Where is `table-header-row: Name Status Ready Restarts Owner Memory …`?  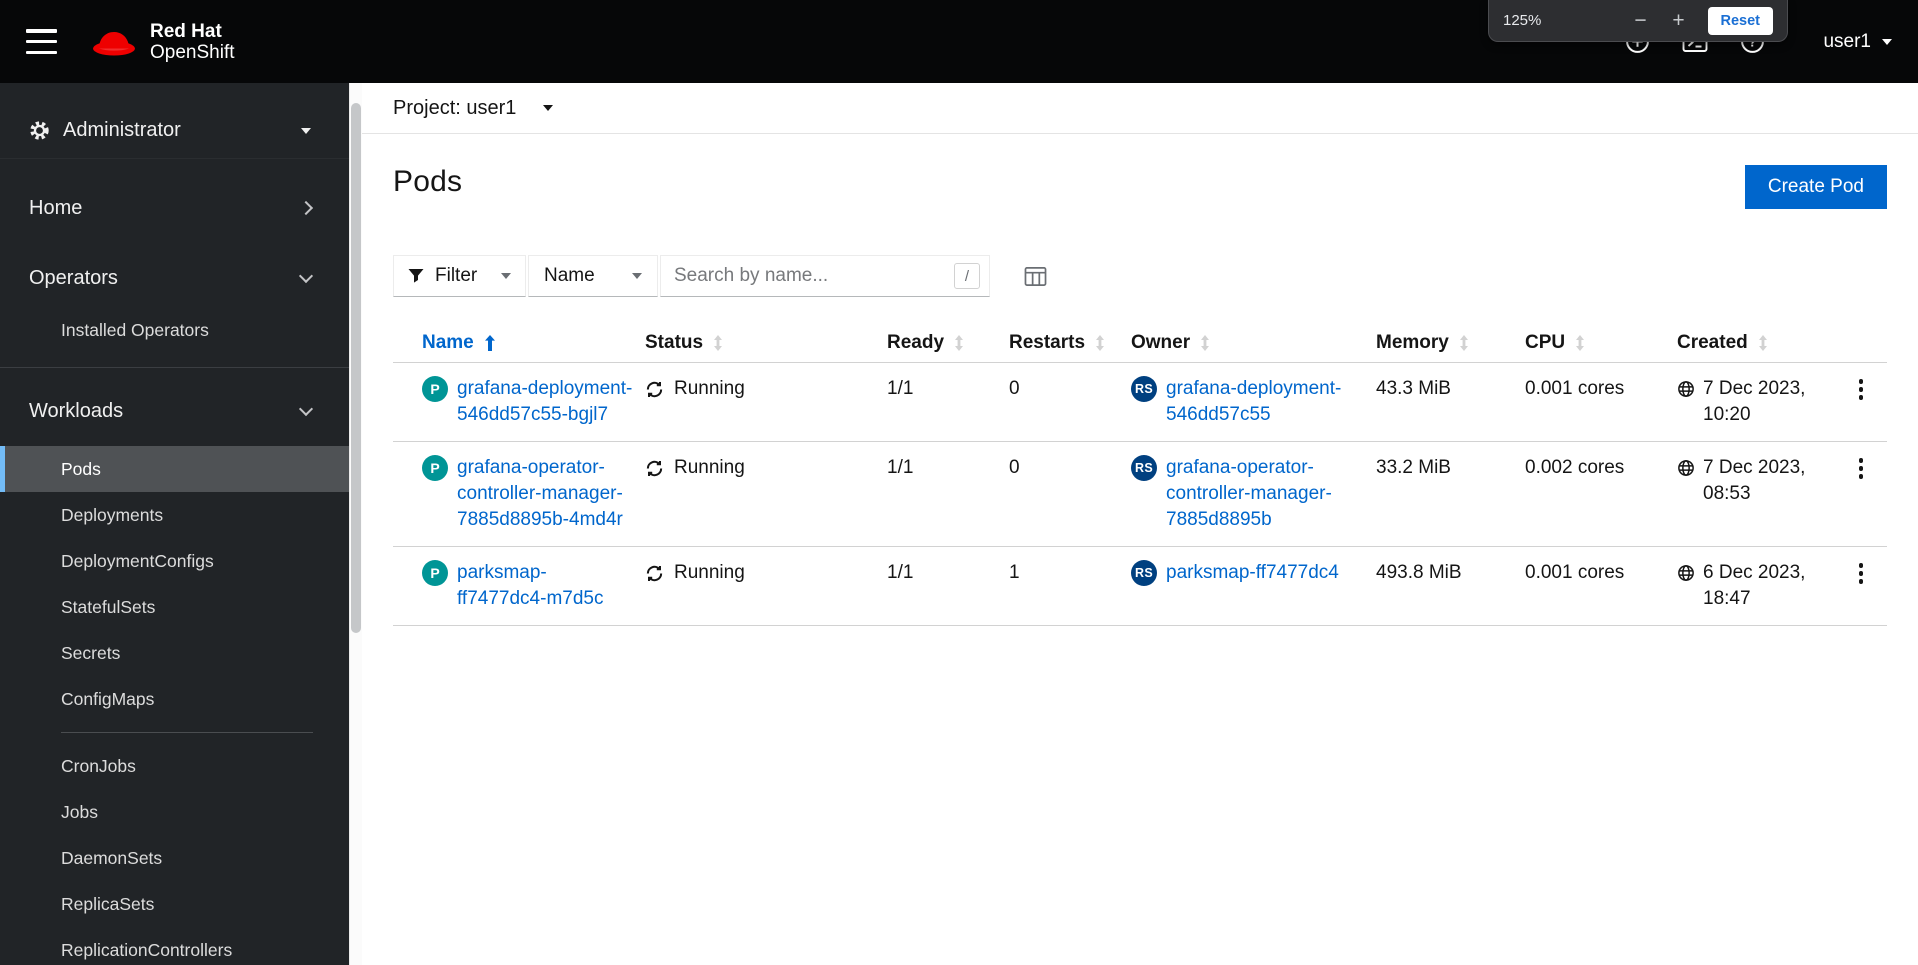 table-header-row: Name Status Ready Restarts Owner Memory … is located at coordinates (1140, 343).